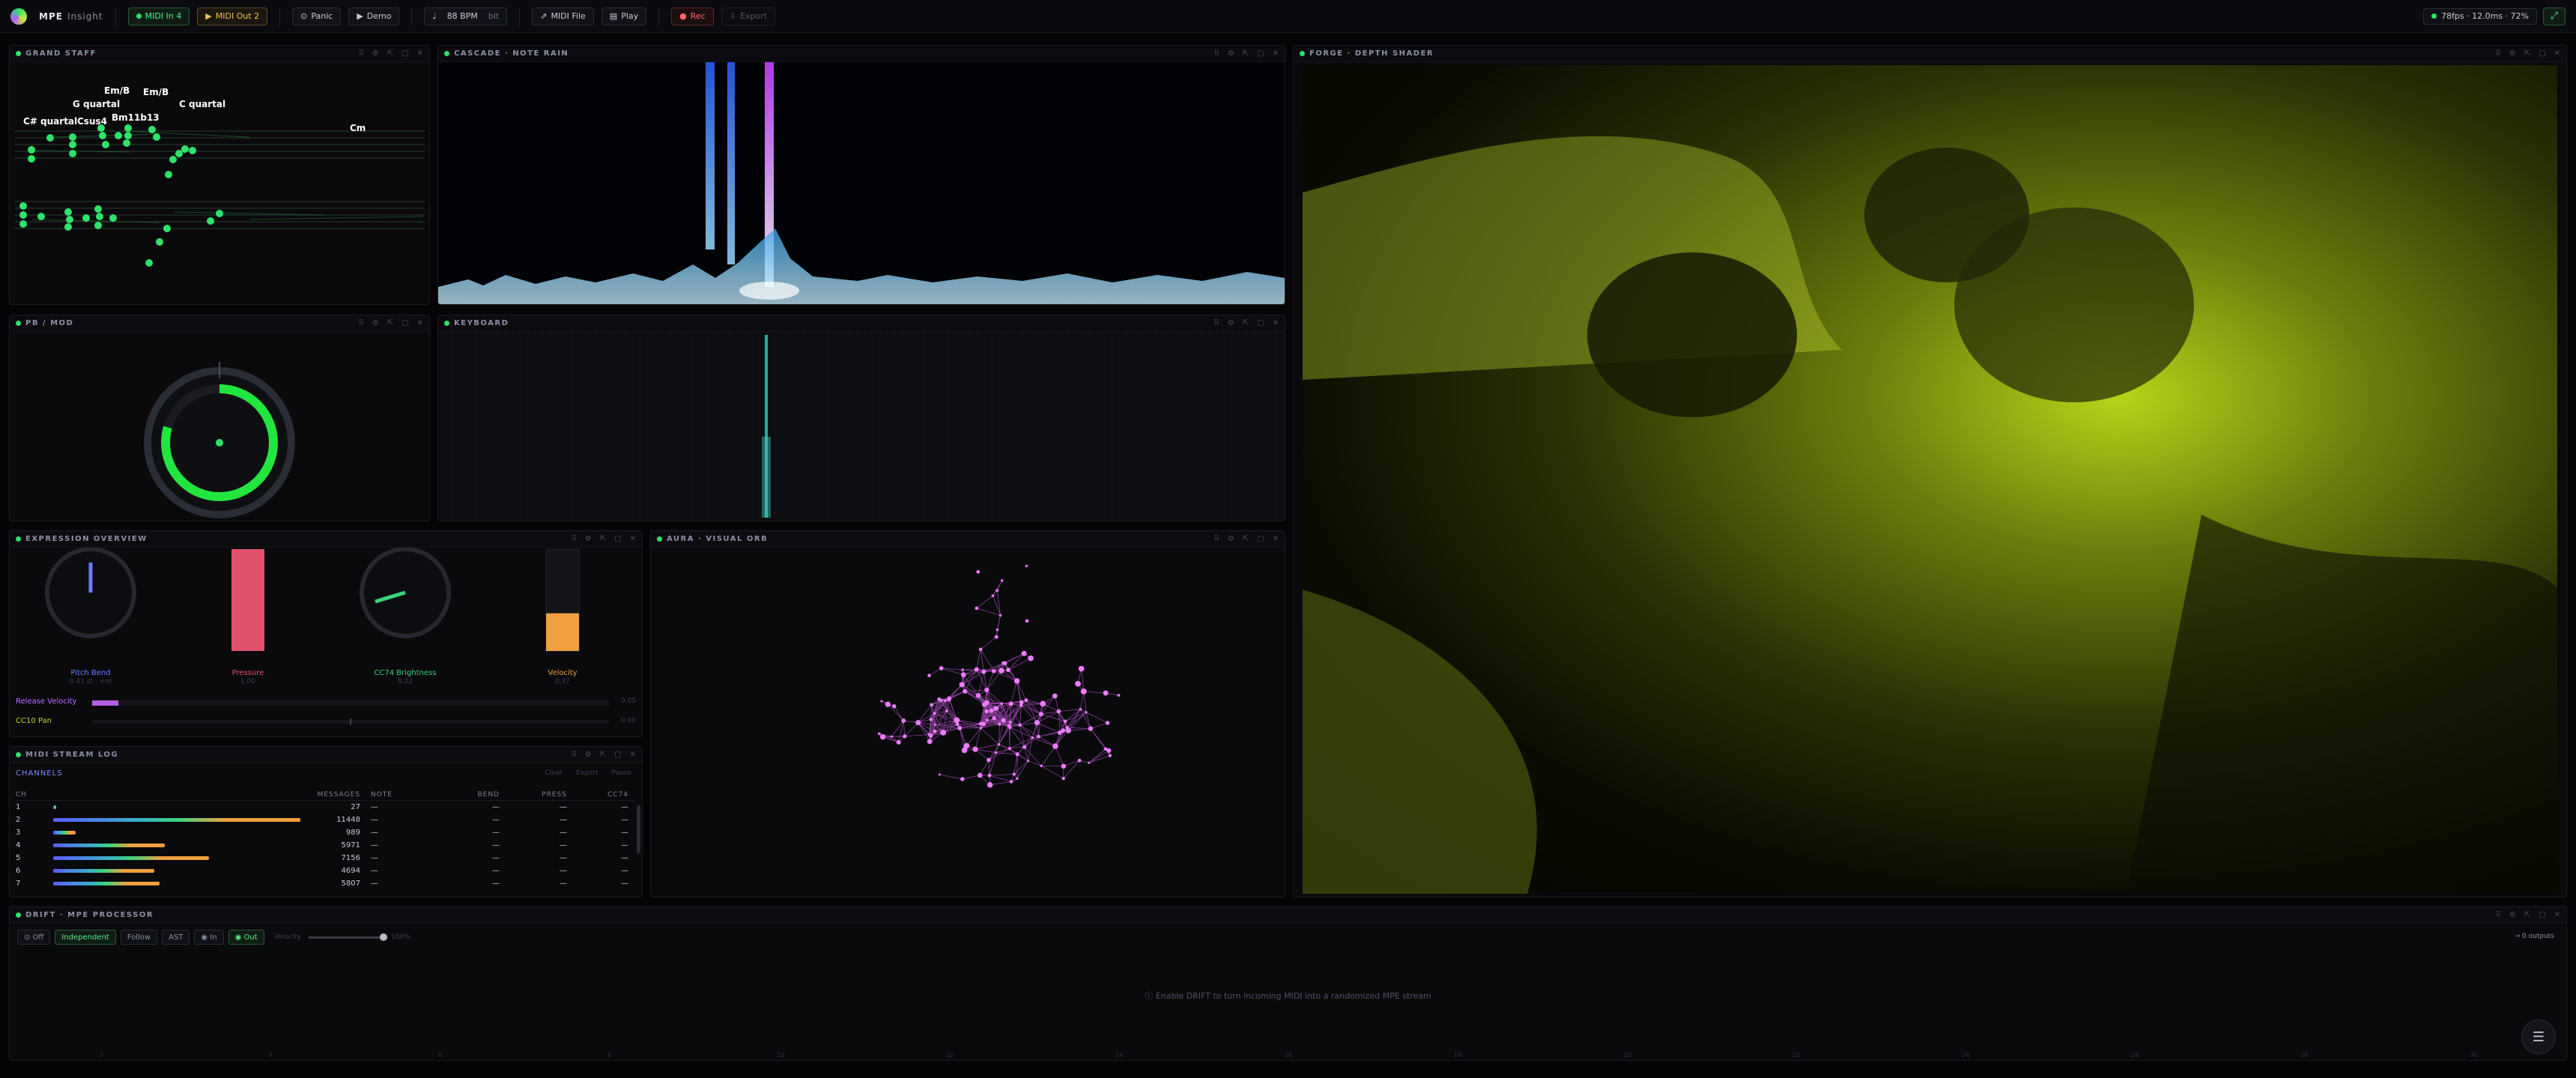 Image resolution: width=2576 pixels, height=1078 pixels. What do you see at coordinates (232, 16) in the screenshot?
I see `midi-out-button: ▶ MIDI Out 2` at bounding box center [232, 16].